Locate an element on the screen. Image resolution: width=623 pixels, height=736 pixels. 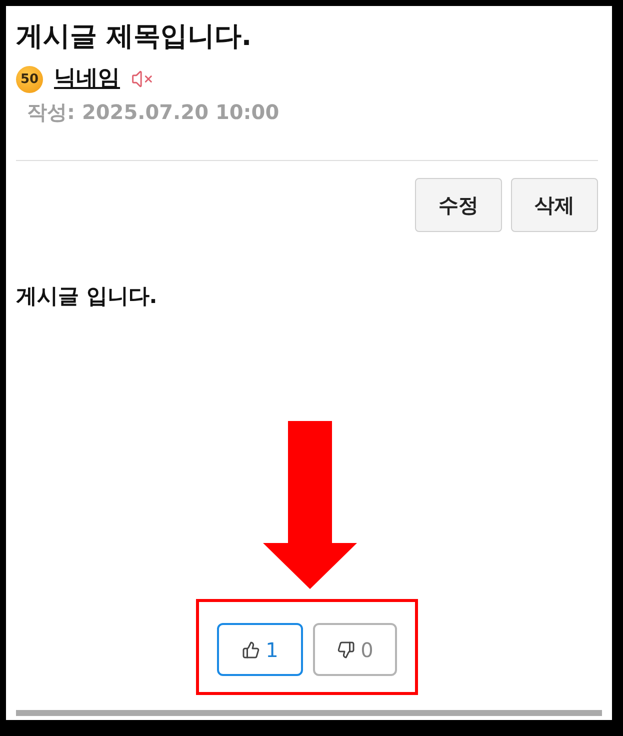
level-badge: 50 is located at coordinates (29, 79).